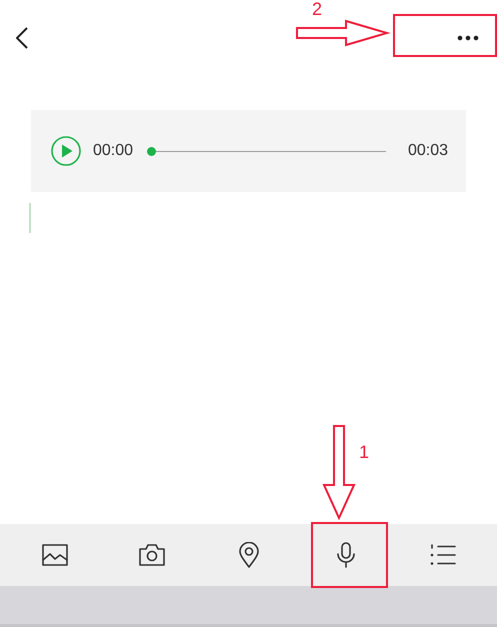 Image resolution: width=497 pixels, height=627 pixels. I want to click on back-chevron-icon, so click(22, 38).